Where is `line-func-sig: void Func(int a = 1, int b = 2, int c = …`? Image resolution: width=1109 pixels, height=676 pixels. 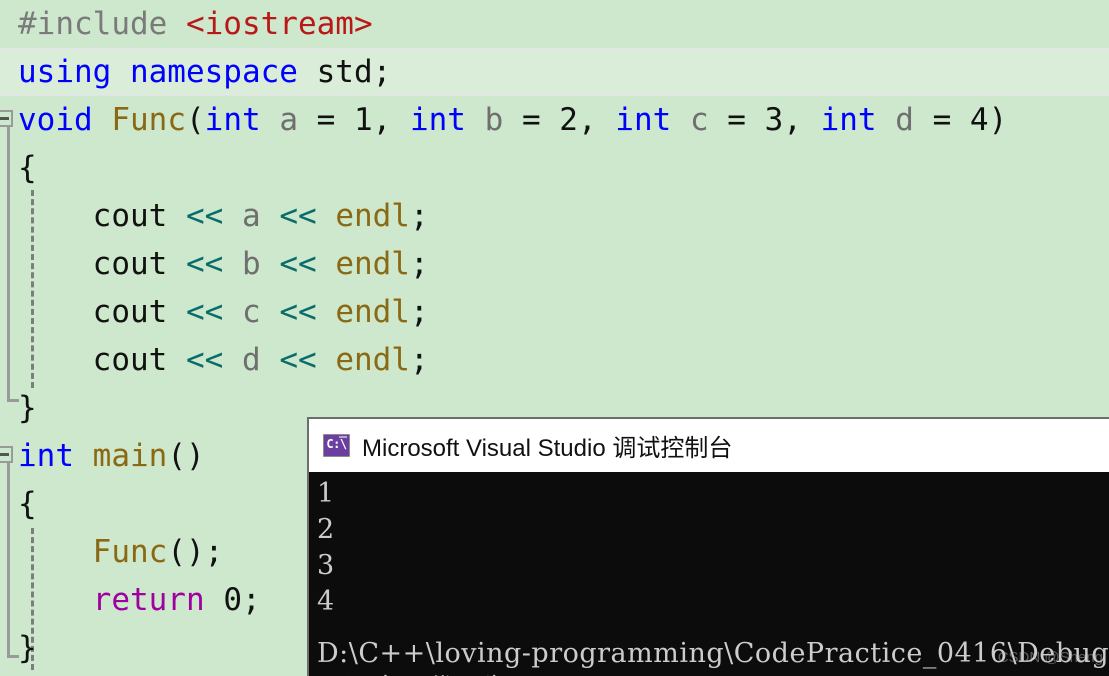 line-func-sig: void Func(int a = 1, int b = 2, int c = … is located at coordinates (554, 120).